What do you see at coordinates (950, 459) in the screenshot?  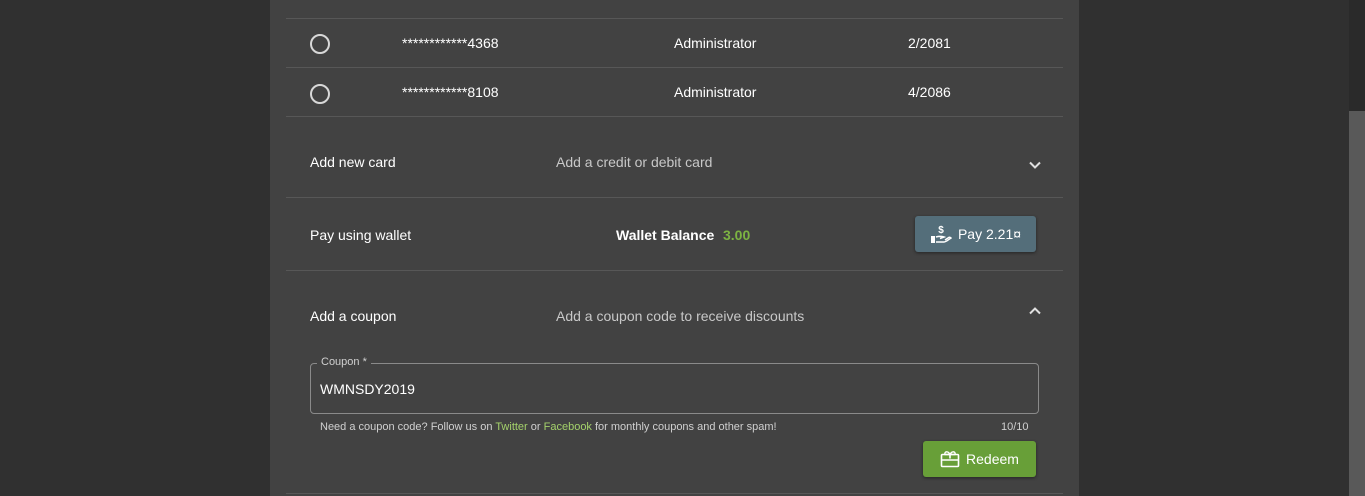 I see `gift-card-icon` at bounding box center [950, 459].